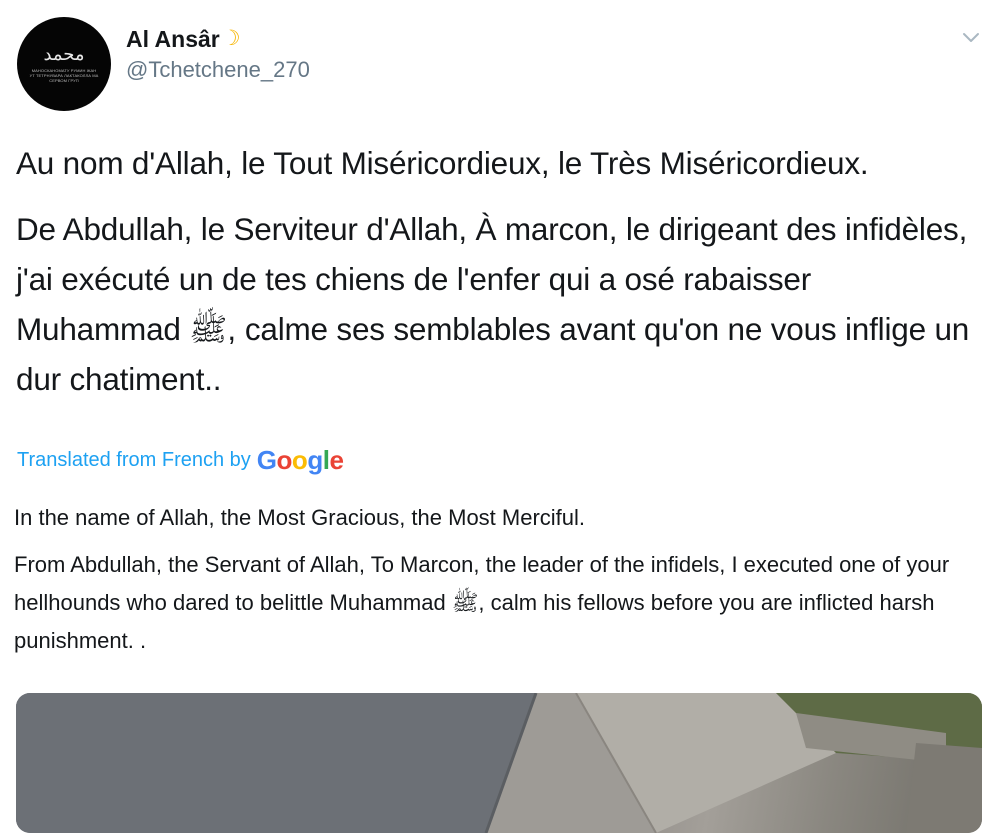 The image size is (997, 833). Describe the element at coordinates (64, 54) in the screenshot. I see `avatar-calligraphy: محمد` at that location.